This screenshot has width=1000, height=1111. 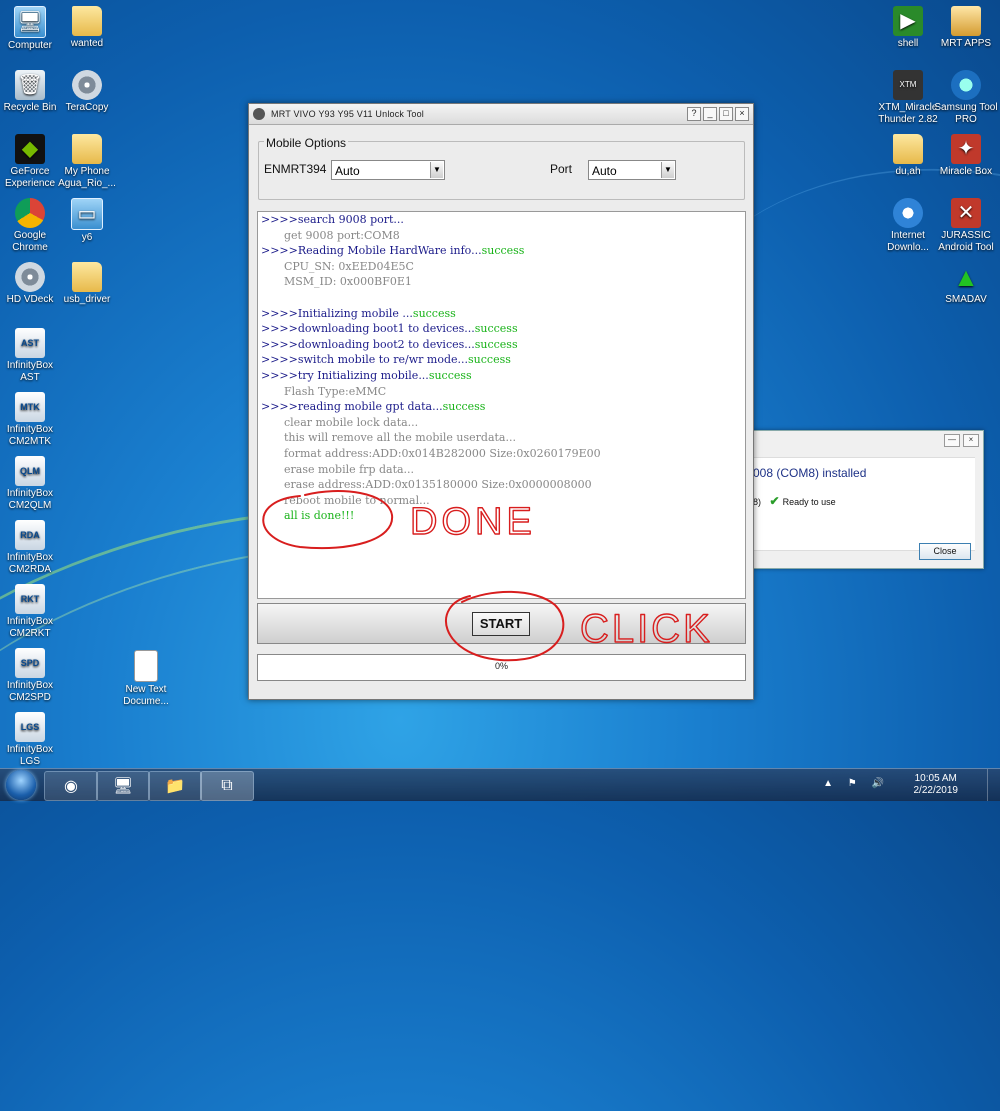 I want to click on desktop-icon-mrt-apps: MRT APPS, so click(x=966, y=28).